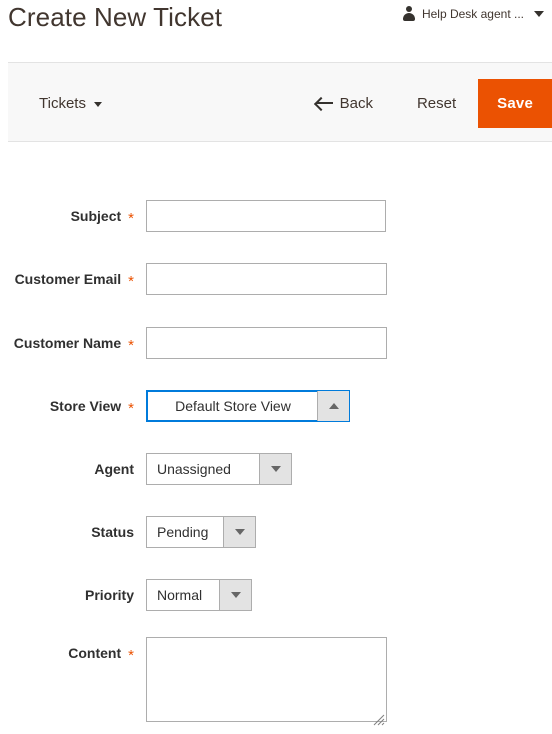 The height and width of the screenshot is (734, 552). Describe the element at coordinates (276, 532) in the screenshot. I see `field-row-status: Status Pending` at that location.